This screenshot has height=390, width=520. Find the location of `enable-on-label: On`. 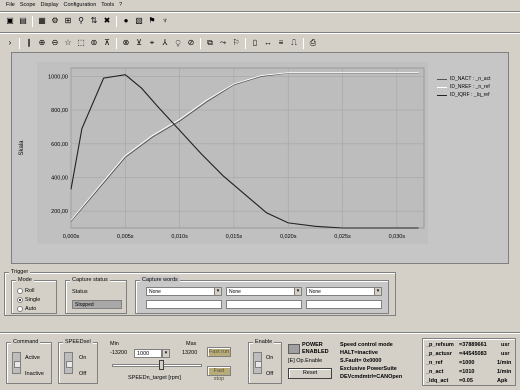

enable-on-label: On is located at coordinates (270, 358).